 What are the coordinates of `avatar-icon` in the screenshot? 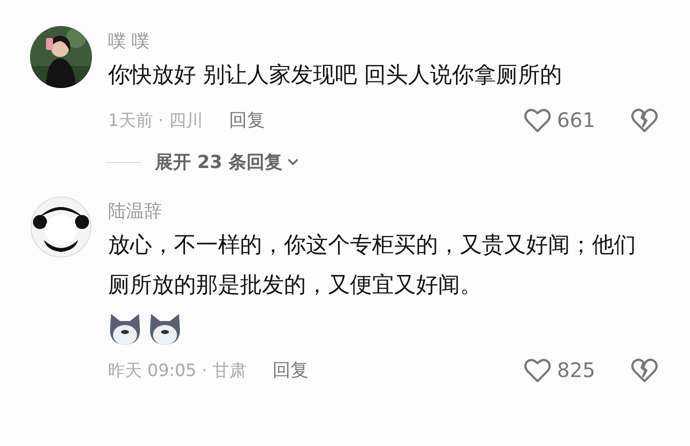 It's located at (61, 227).